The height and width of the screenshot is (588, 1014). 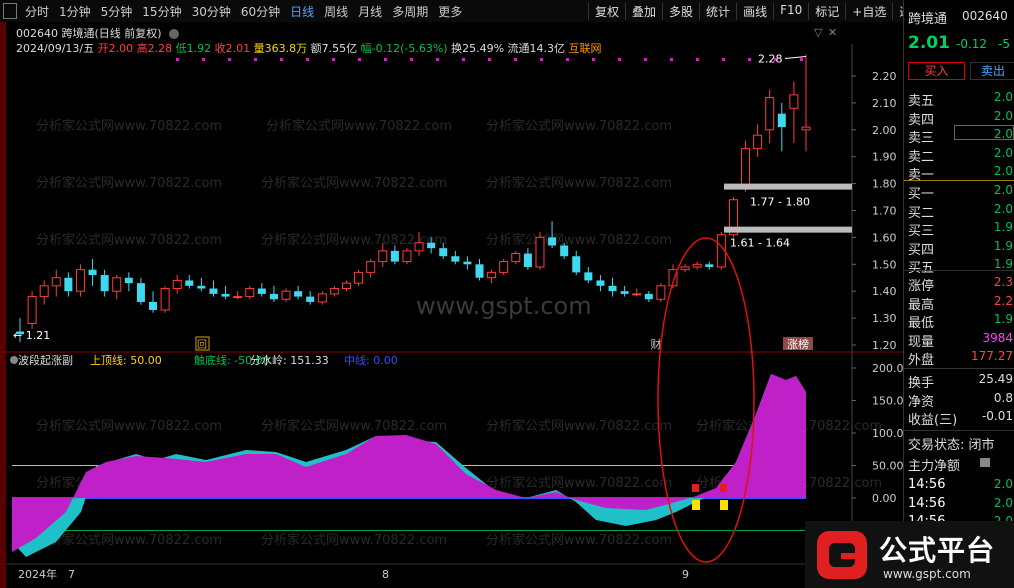 I want to click on side-stock-code: 002640, so click(x=985, y=16).